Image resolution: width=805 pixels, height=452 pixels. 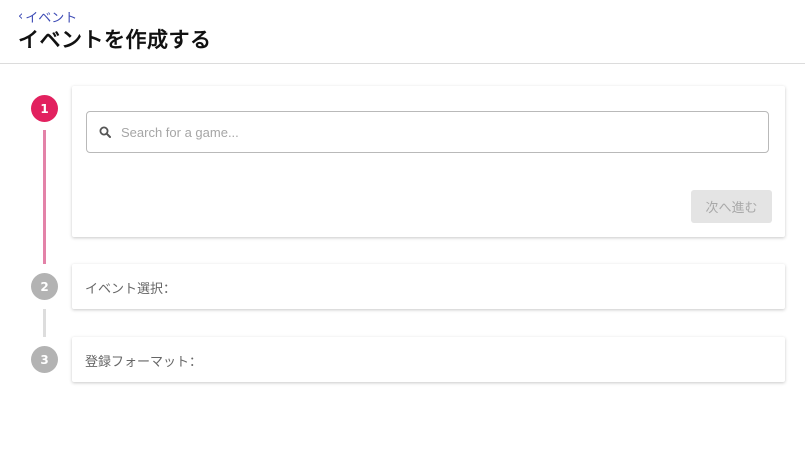 I want to click on step-2-indicator: 2, so click(x=44, y=286).